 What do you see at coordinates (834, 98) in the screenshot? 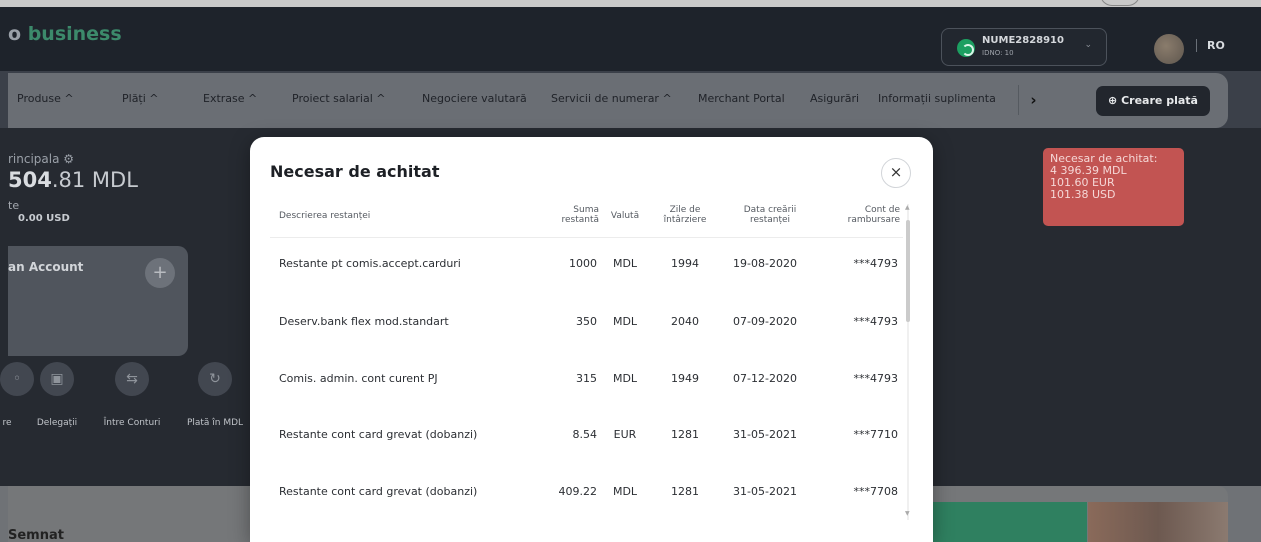
I see `nav-item-asigurari: Asigurări` at bounding box center [834, 98].